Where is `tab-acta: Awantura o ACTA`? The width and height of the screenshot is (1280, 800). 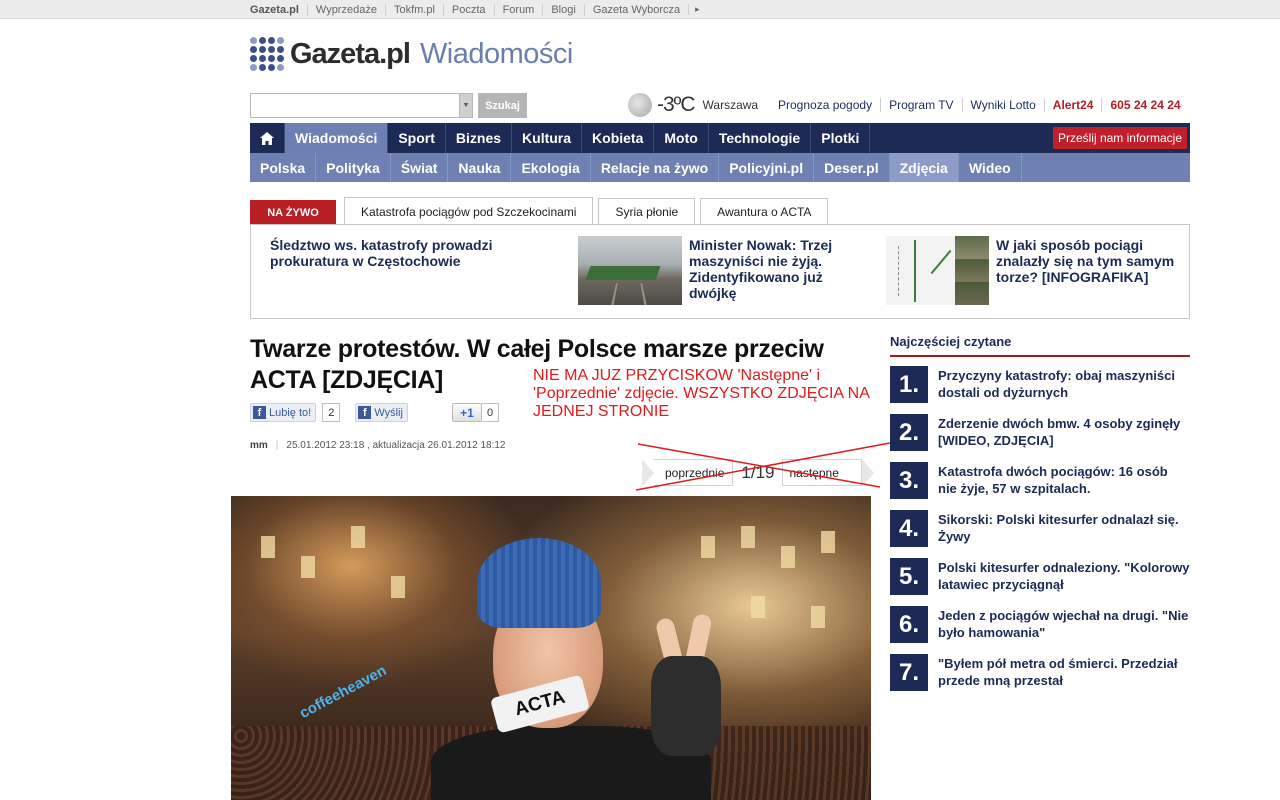
tab-acta: Awantura o ACTA is located at coordinates (764, 211).